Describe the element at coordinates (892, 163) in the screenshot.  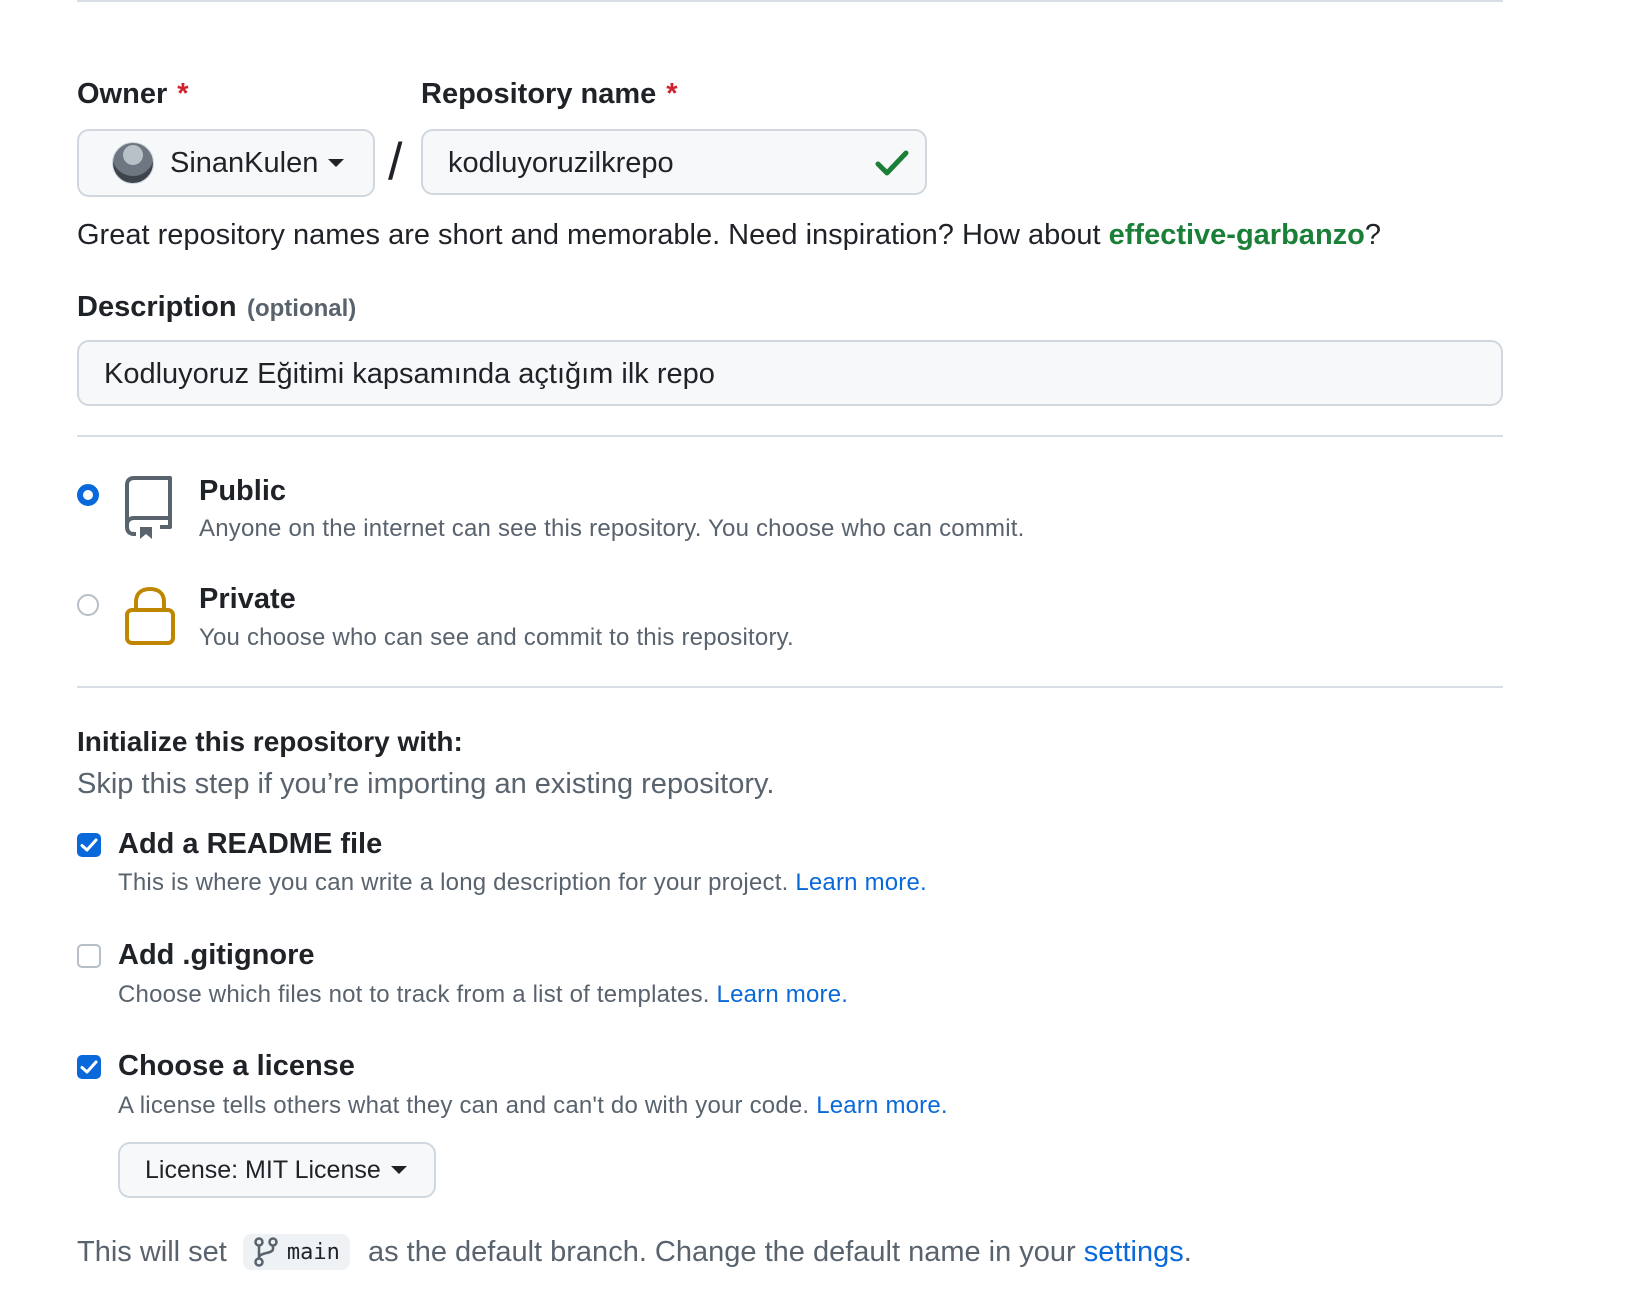
I see `check-icon` at that location.